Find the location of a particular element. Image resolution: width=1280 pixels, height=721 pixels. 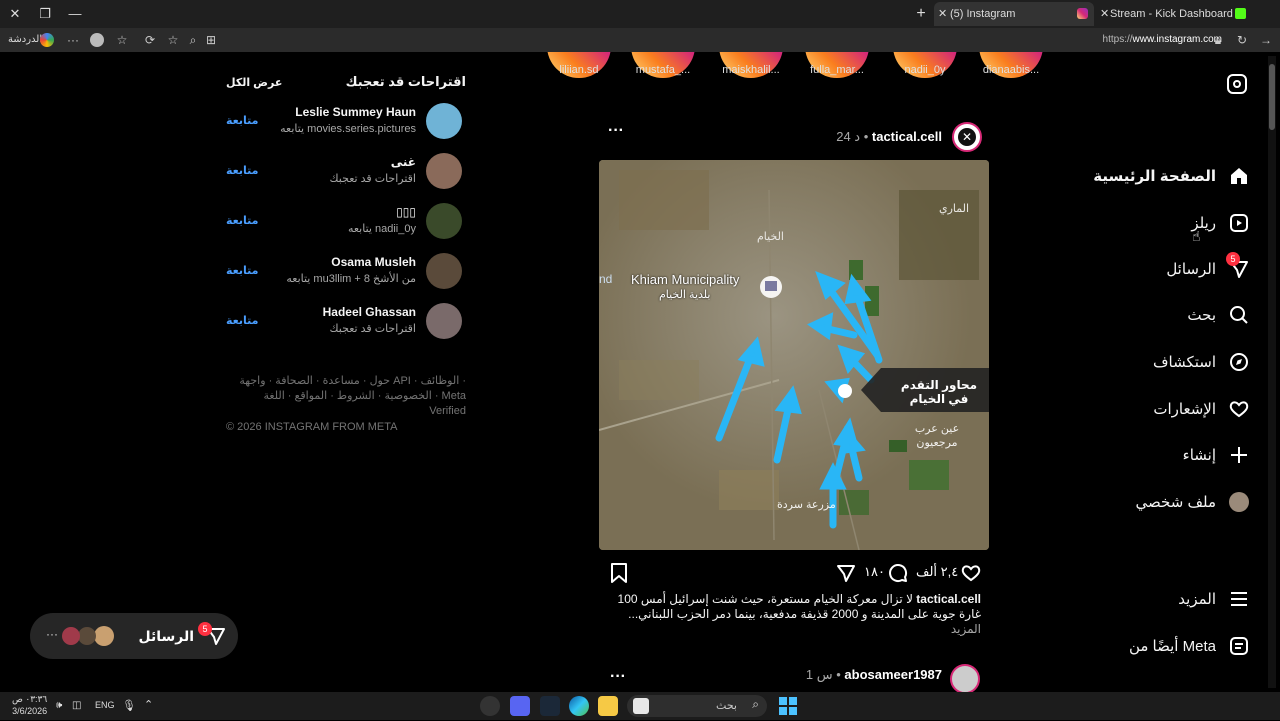

more-options-icon: ··· is located at coordinates (73, 40).